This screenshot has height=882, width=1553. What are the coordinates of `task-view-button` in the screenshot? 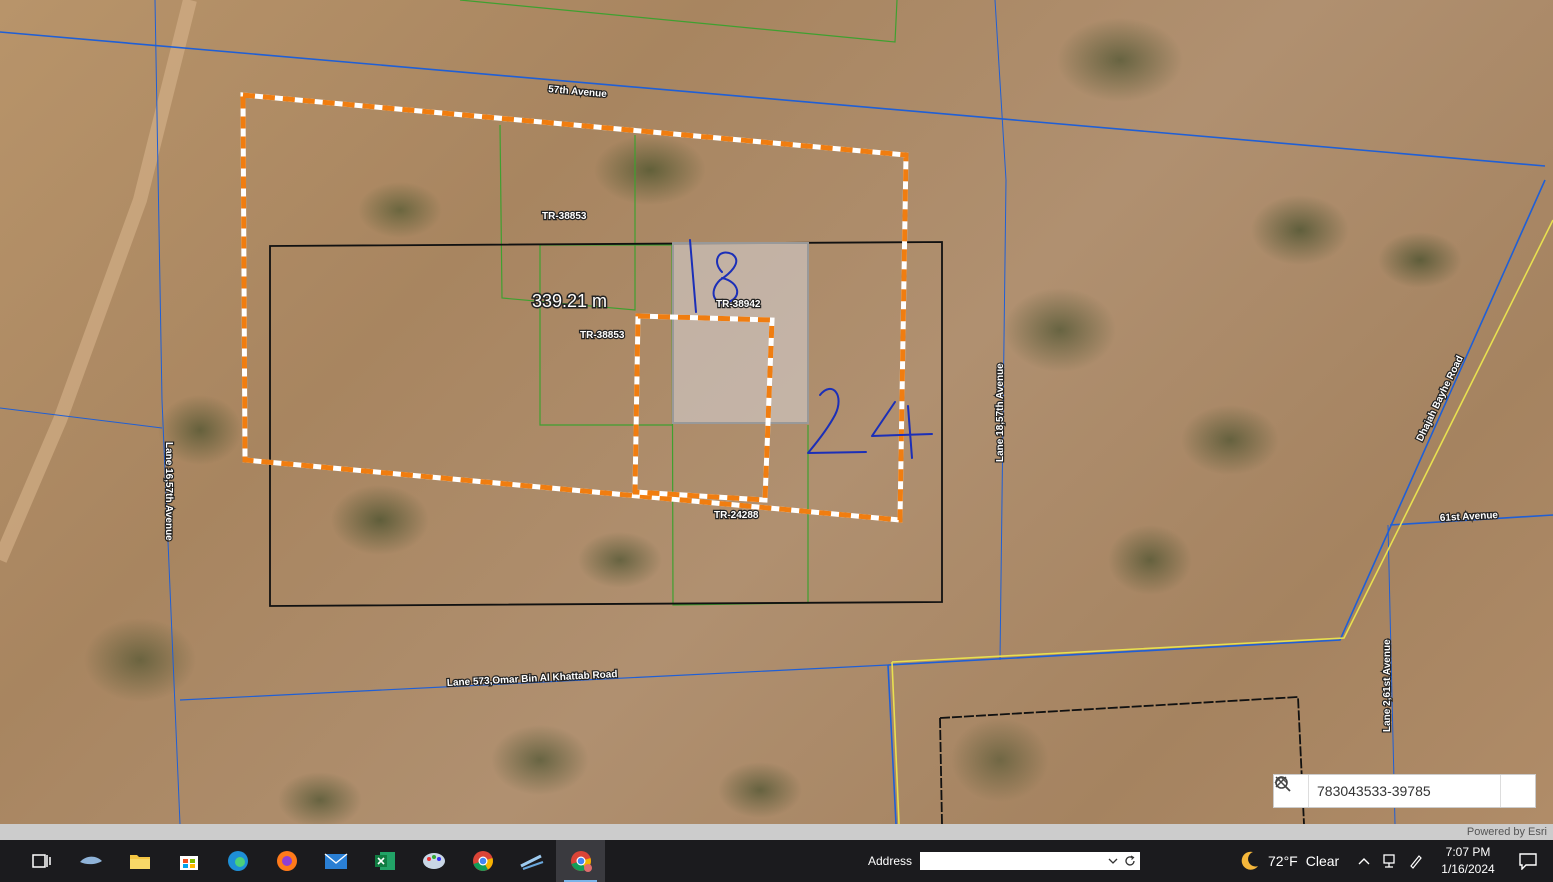 It's located at (41, 861).